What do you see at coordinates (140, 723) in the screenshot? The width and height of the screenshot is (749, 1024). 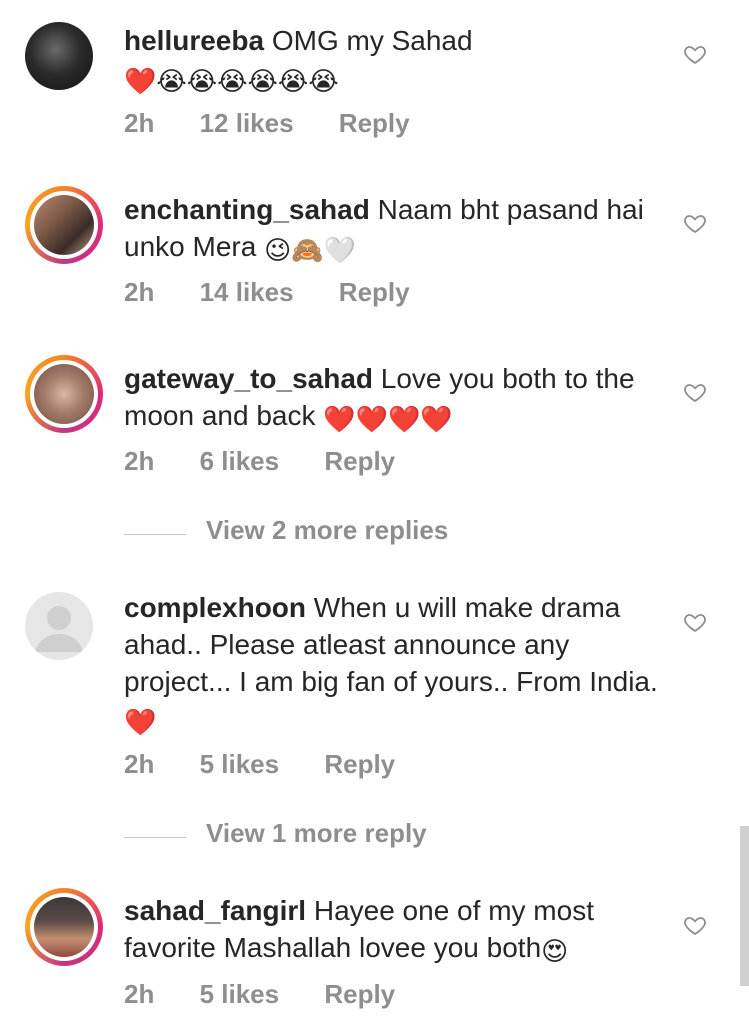 I see `comment-emojis: ❤️` at bounding box center [140, 723].